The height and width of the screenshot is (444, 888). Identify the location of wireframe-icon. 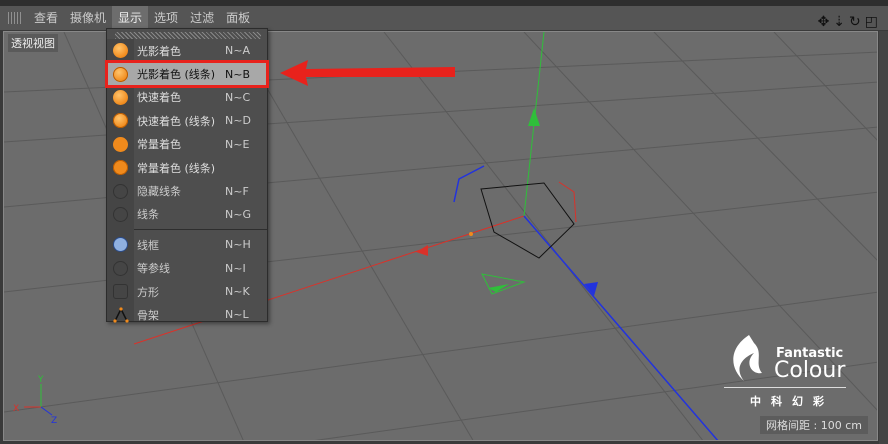
(120, 245).